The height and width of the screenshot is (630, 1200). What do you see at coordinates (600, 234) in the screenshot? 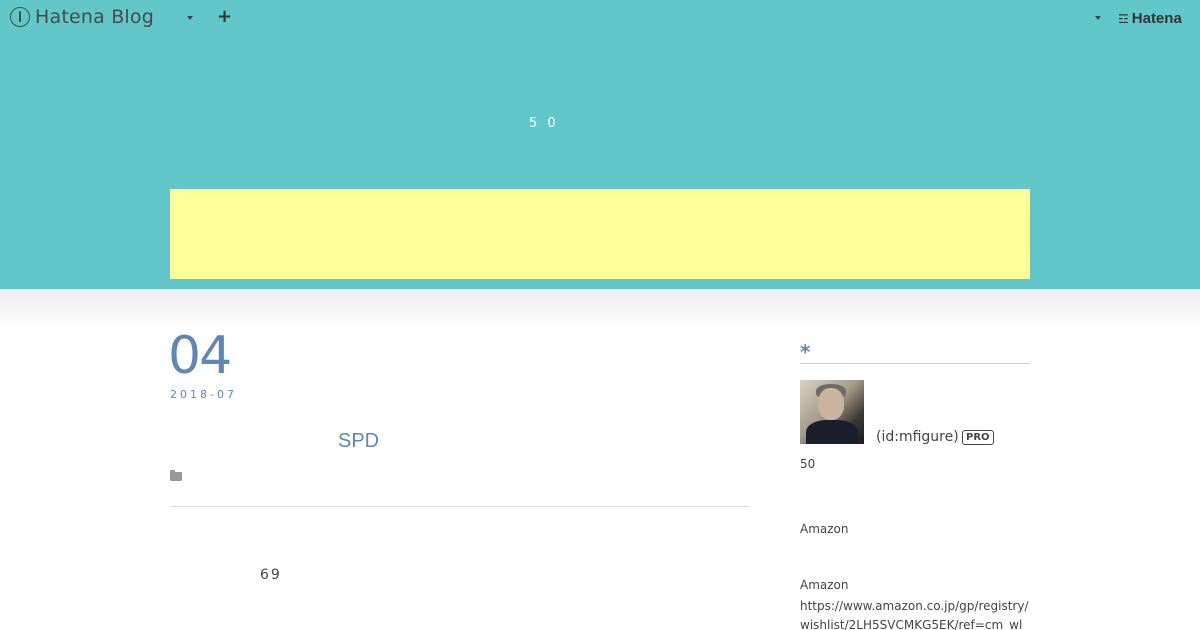
I see `header-banner` at bounding box center [600, 234].